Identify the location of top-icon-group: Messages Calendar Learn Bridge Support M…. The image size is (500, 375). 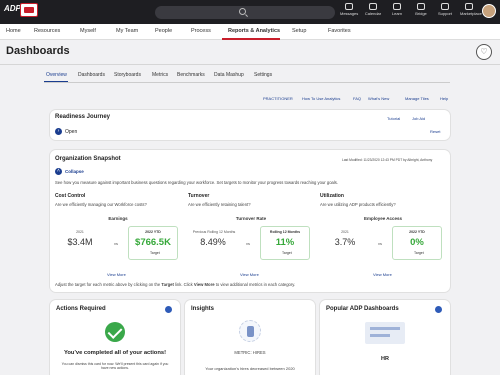
(411, 9).